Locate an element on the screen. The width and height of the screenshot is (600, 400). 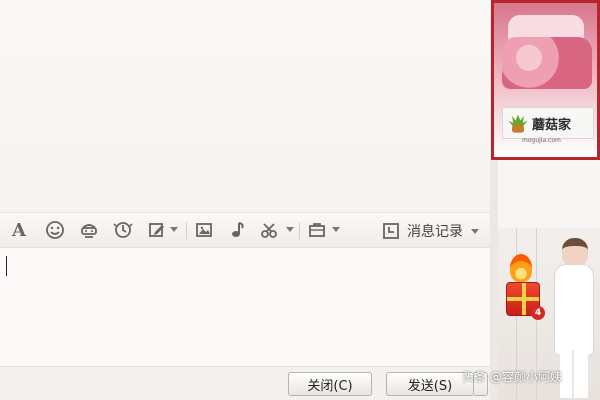
chat-toolbar: A 消息记录 is located at coordinates (245, 230).